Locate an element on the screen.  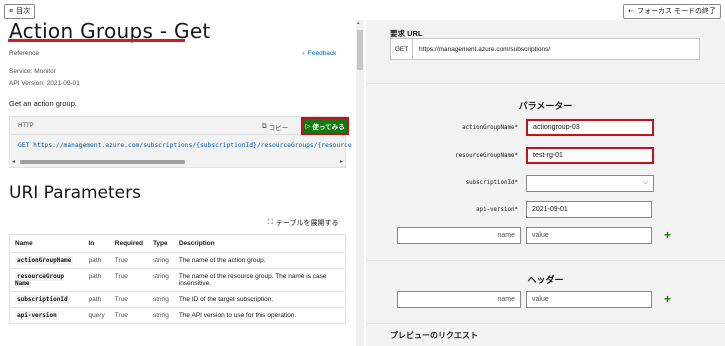
expand-icon: ⛶ is located at coordinates (270, 222).